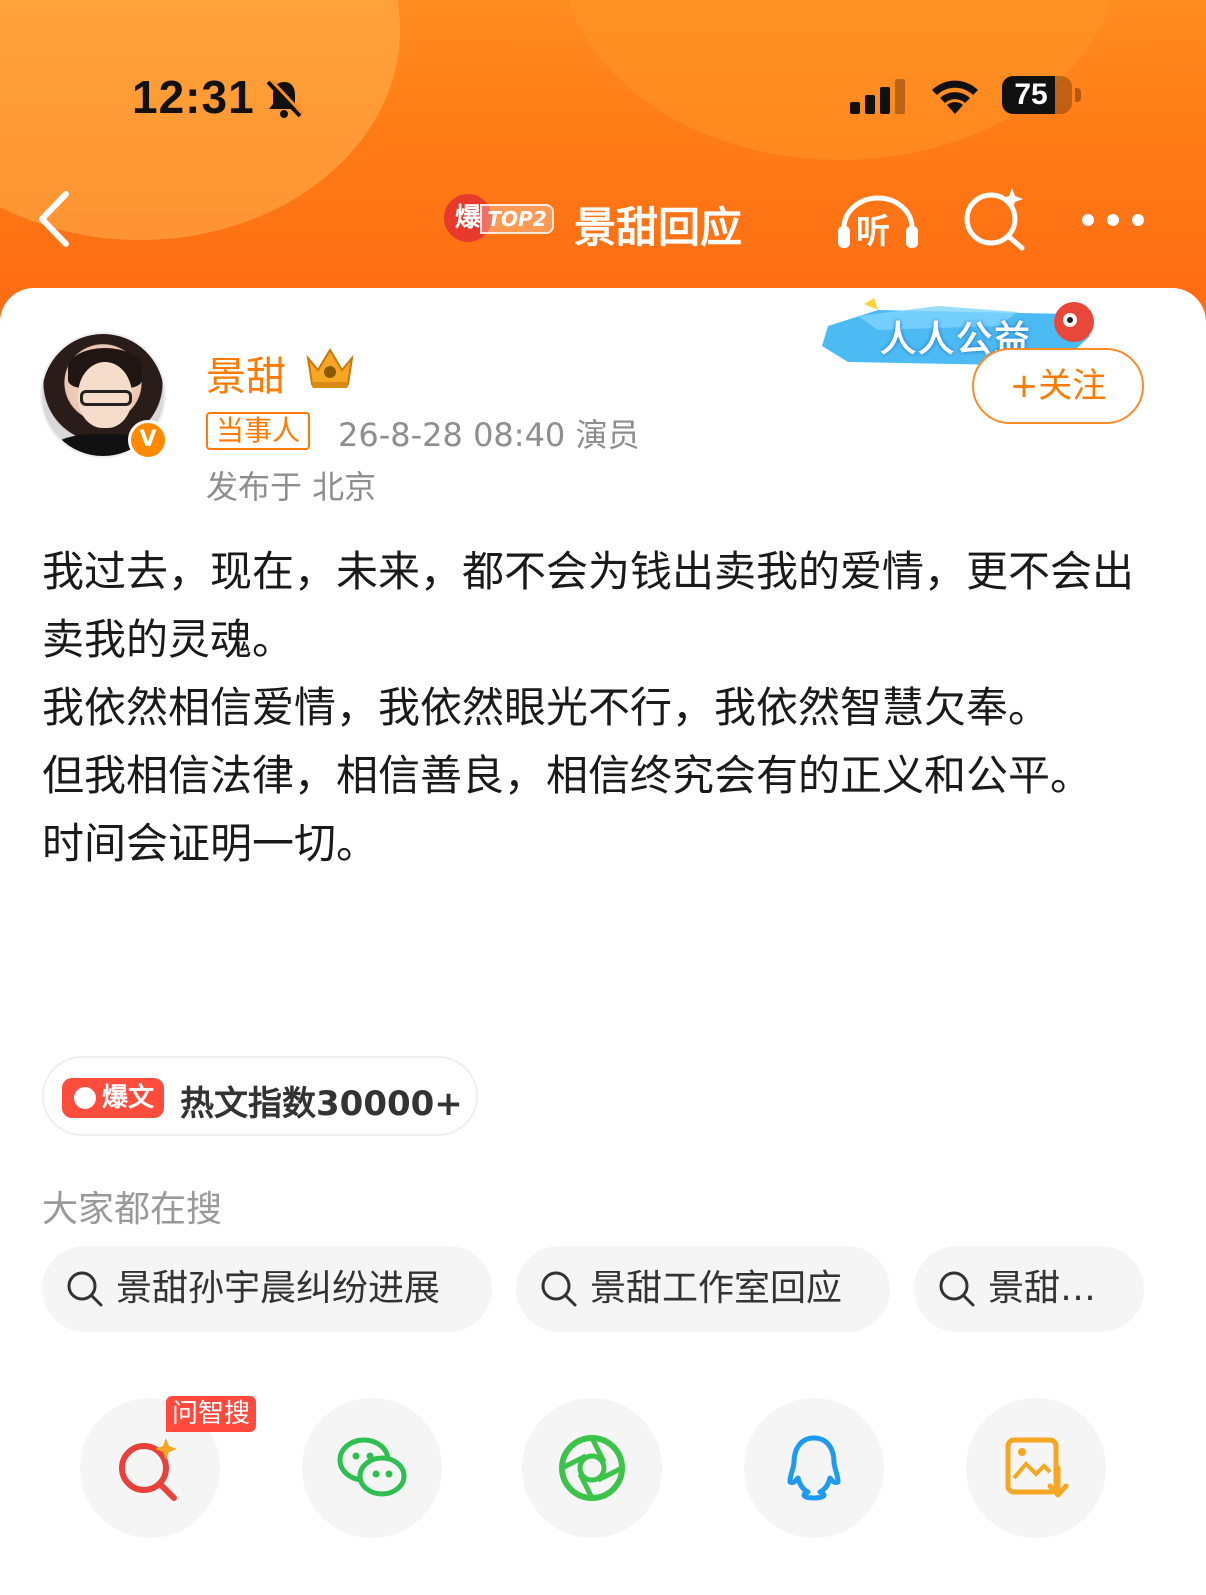 The width and height of the screenshot is (1206, 1595). I want to click on qq-icon, so click(814, 1468).